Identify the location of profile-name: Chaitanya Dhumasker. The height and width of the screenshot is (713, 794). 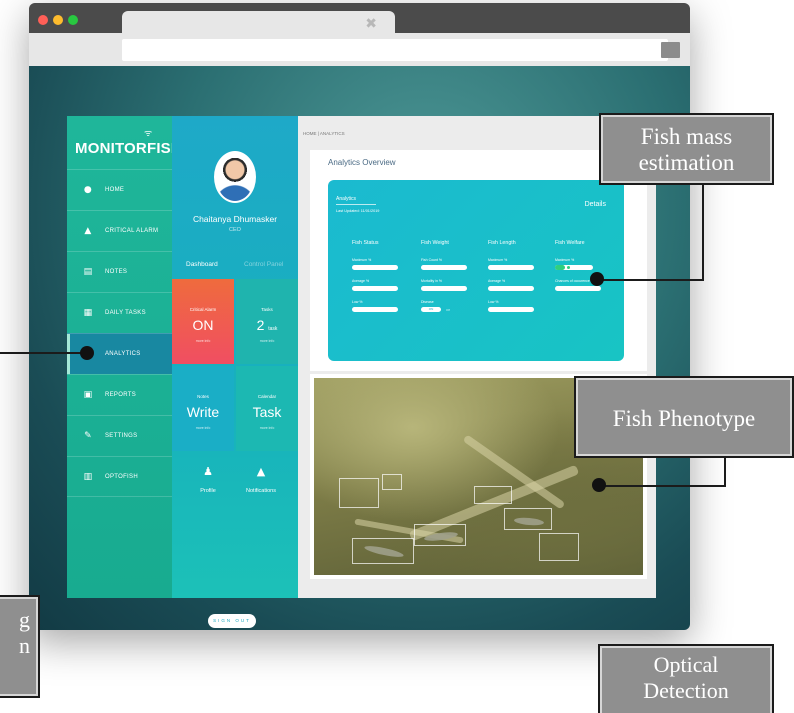
(235, 219).